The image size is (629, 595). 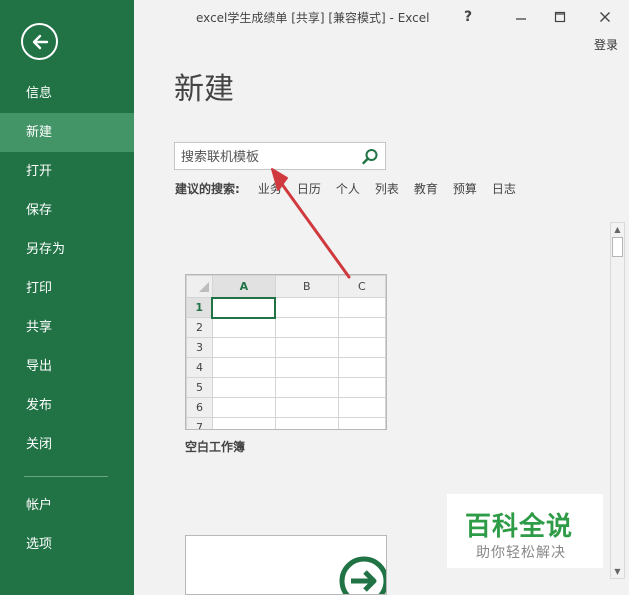 I want to click on close-icon, so click(x=605, y=17).